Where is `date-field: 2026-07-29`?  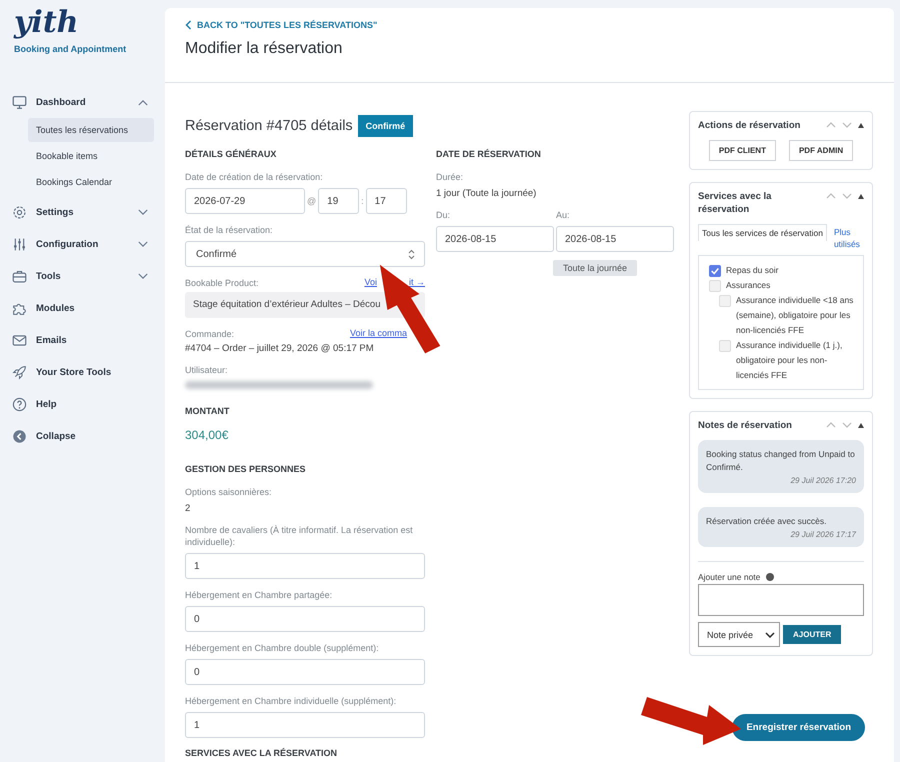 date-field: 2026-07-29 is located at coordinates (245, 201).